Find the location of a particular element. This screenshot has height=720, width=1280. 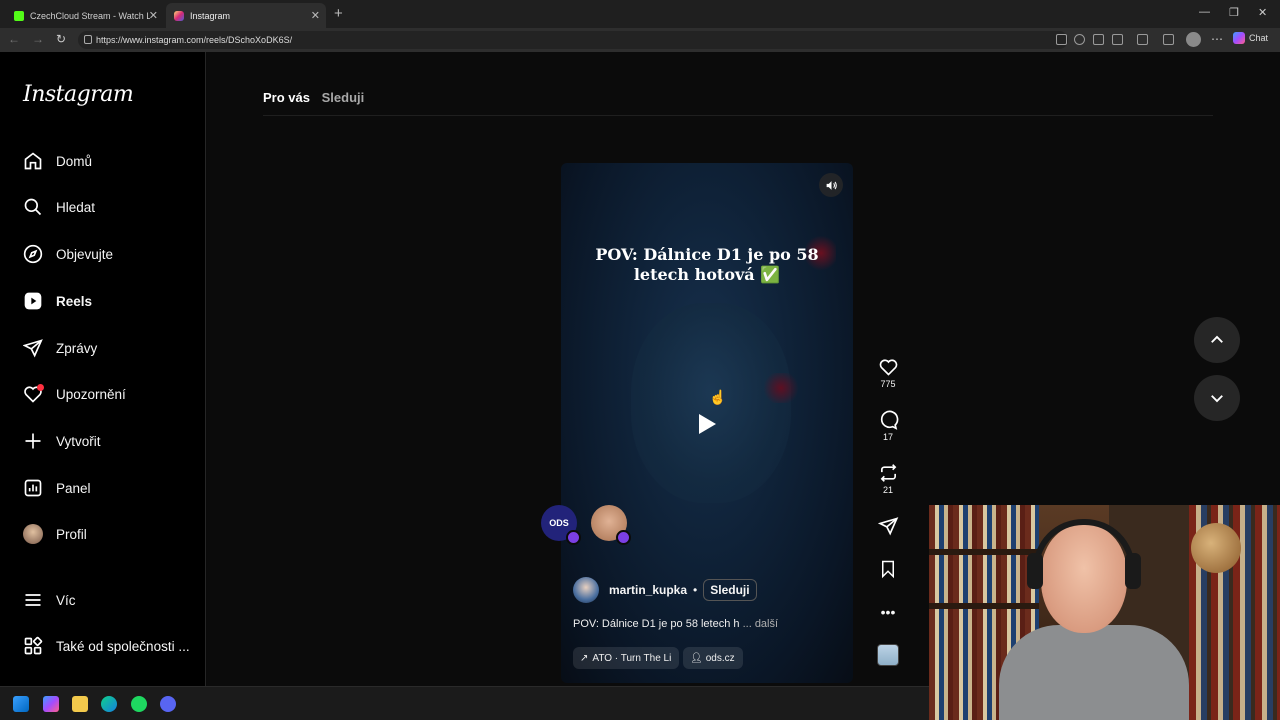

author-username: martin_kupka is located at coordinates (648, 590).